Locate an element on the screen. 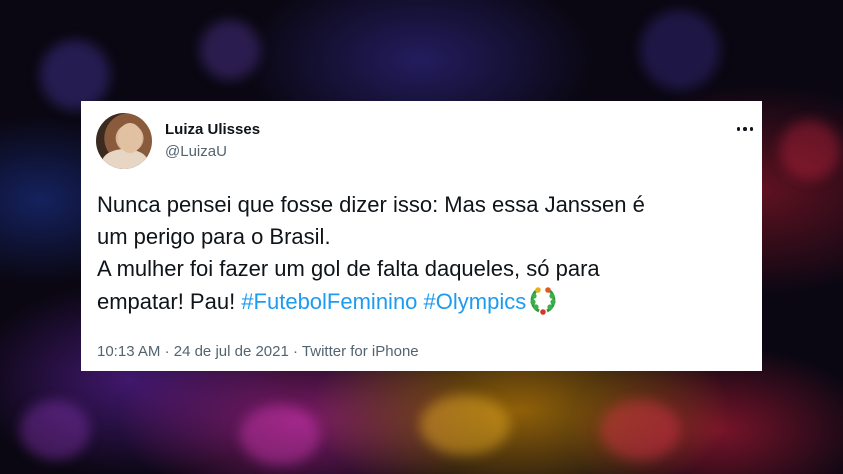 Image resolution: width=843 pixels, height=474 pixels. author-handle: @LuizaU is located at coordinates (196, 151).